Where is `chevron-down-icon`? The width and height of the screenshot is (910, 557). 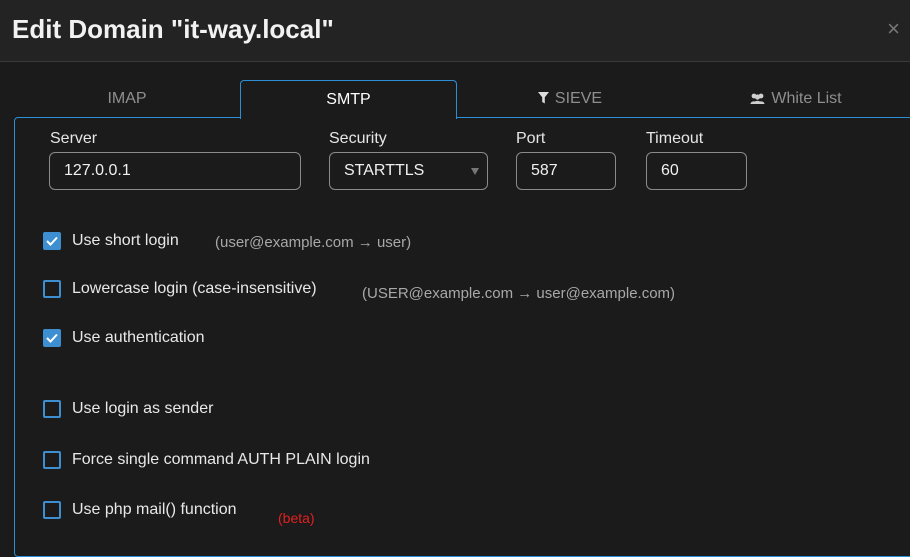 chevron-down-icon is located at coordinates (475, 171).